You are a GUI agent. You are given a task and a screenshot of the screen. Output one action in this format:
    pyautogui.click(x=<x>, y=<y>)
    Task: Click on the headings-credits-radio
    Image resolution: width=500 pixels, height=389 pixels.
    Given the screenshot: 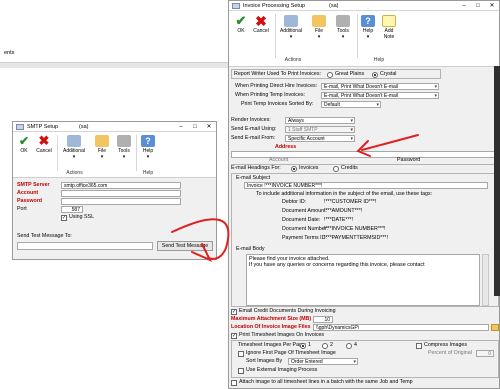 What is the action you would take?
    pyautogui.click(x=336, y=169)
    